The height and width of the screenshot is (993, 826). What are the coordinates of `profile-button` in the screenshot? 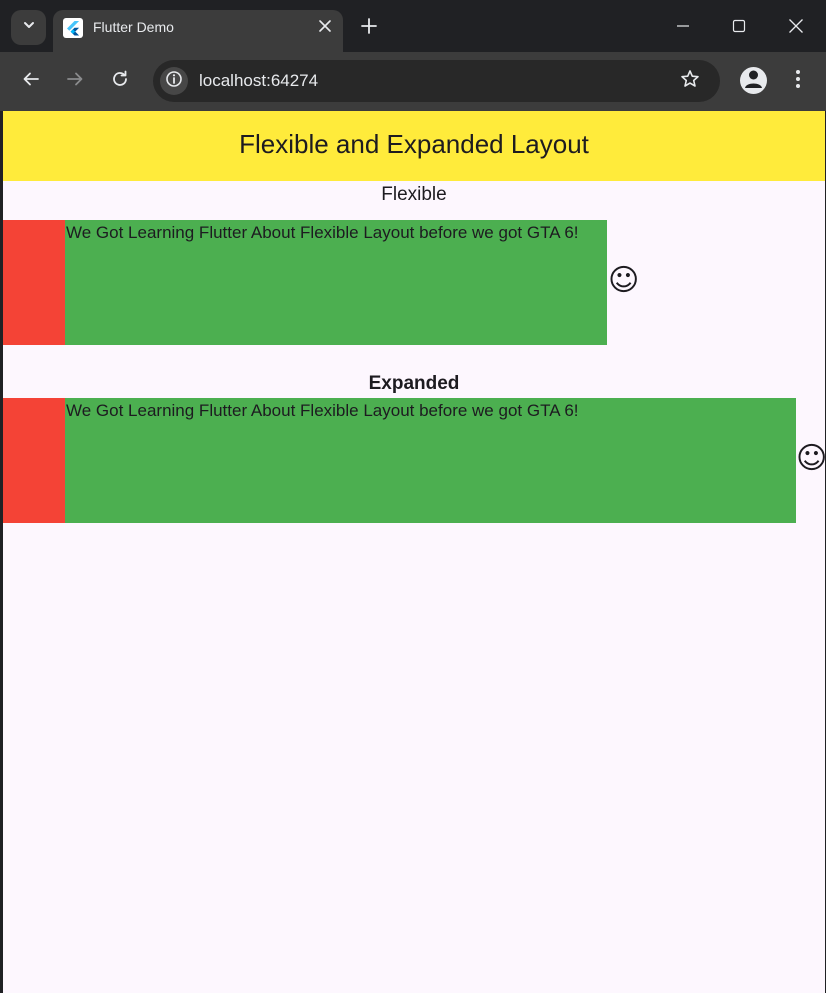 It's located at (753, 80).